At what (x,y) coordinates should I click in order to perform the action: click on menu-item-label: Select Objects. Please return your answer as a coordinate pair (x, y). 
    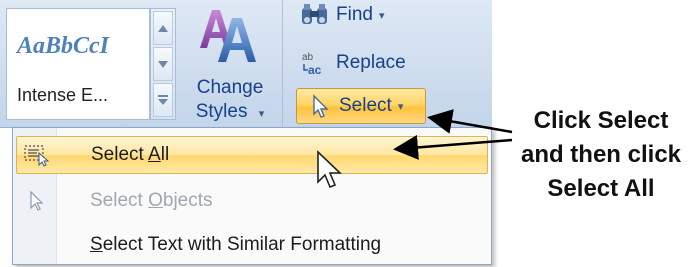
    Looking at the image, I should click on (151, 201).